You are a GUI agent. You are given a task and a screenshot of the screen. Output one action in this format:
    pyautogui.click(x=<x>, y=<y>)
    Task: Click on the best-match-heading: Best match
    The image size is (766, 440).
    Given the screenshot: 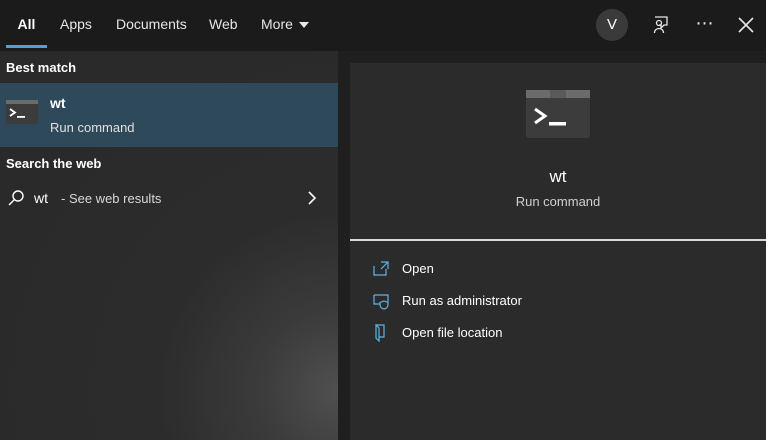 What is the action you would take?
    pyautogui.click(x=41, y=67)
    